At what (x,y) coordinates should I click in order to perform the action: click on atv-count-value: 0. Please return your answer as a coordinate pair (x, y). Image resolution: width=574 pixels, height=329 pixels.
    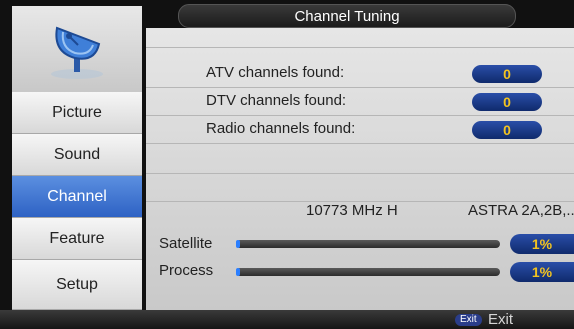
    Looking at the image, I should click on (507, 74).